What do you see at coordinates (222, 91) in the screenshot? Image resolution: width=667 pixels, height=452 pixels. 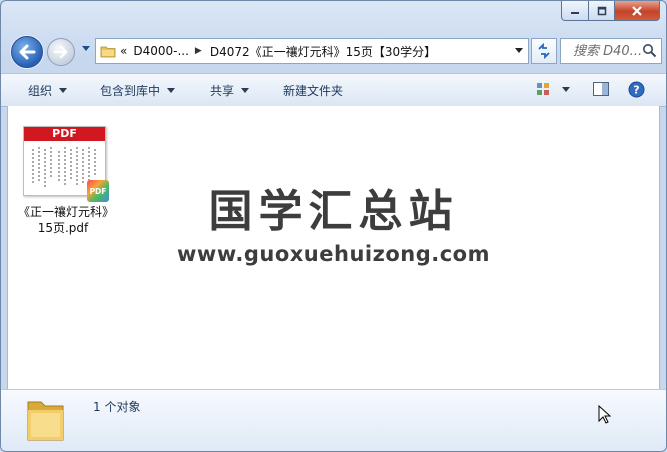 I see `share-label: 共享` at bounding box center [222, 91].